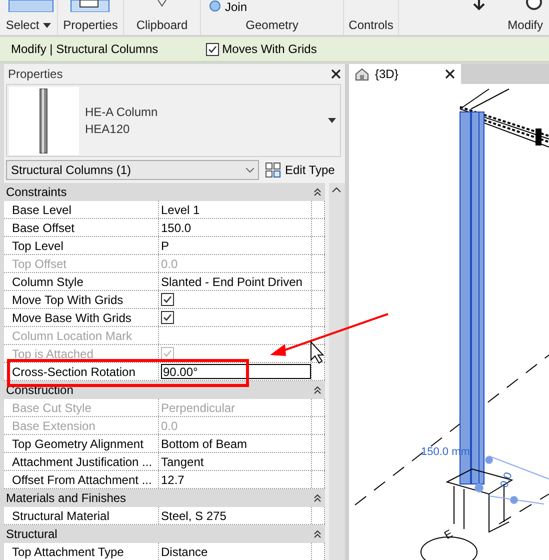  What do you see at coordinates (132, 170) in the screenshot?
I see `filter-dropdown: Structural Columns (1)` at bounding box center [132, 170].